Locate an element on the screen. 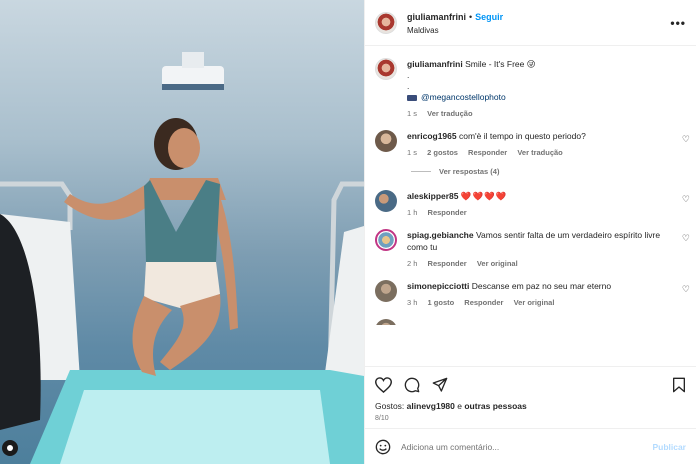 The width and height of the screenshot is (696, 464). author-username: giuliamanfrini is located at coordinates (436, 17).